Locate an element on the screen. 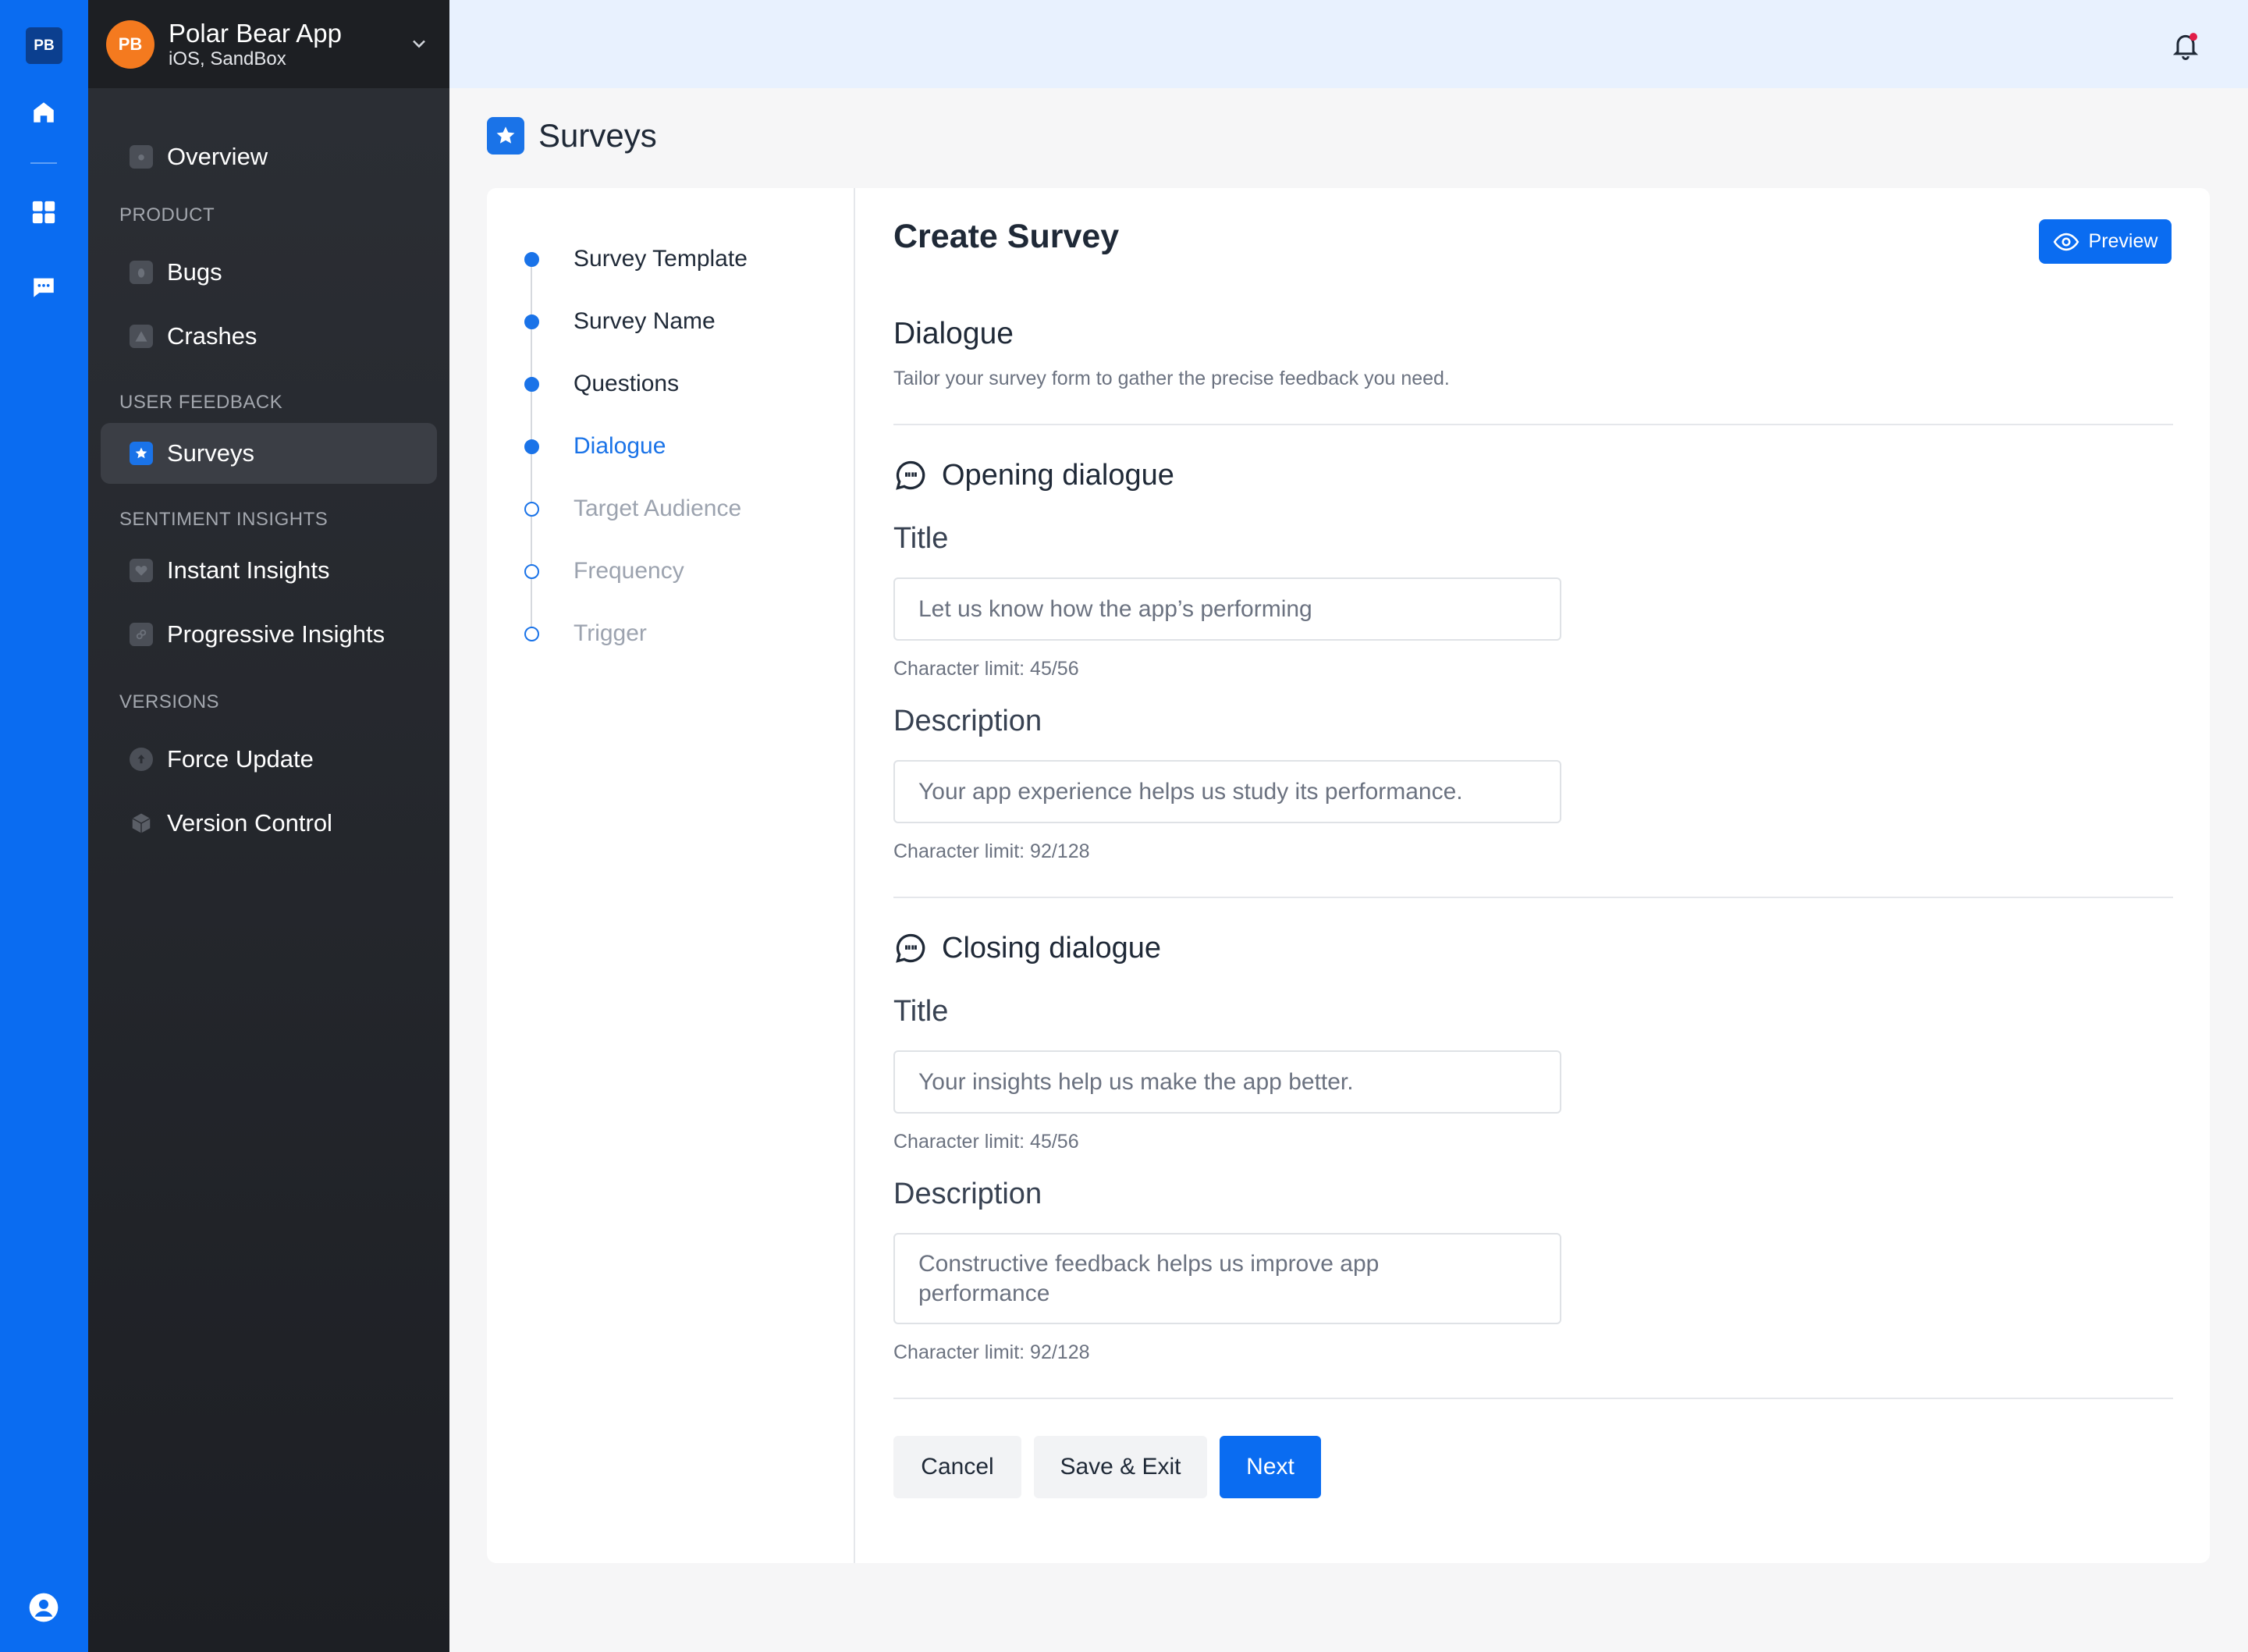 This screenshot has width=2248, height=1652. avatar: PB is located at coordinates (130, 45).